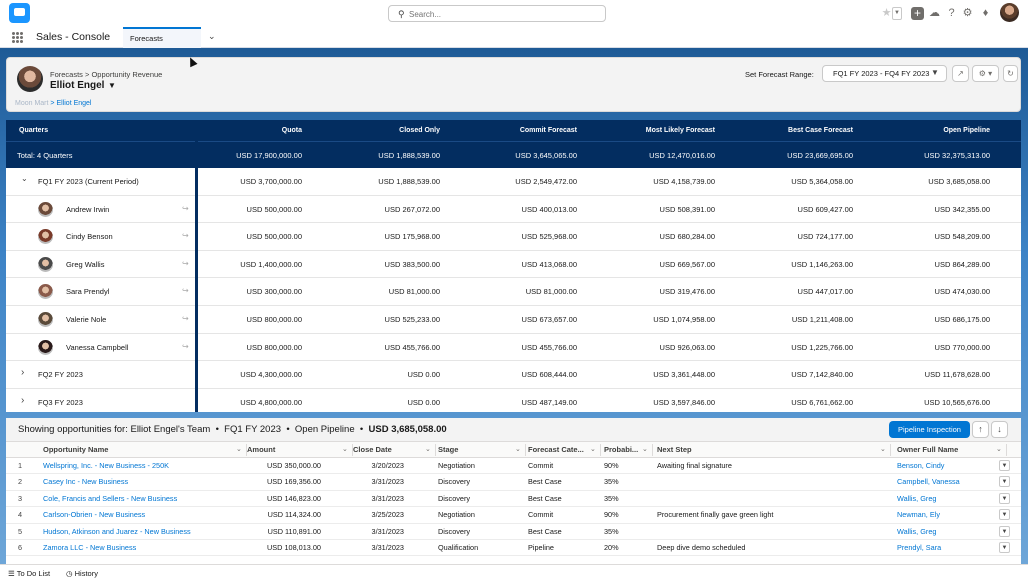 The width and height of the screenshot is (1028, 582). I want to click on opp-column-header: Opportunity Name, so click(75, 449).